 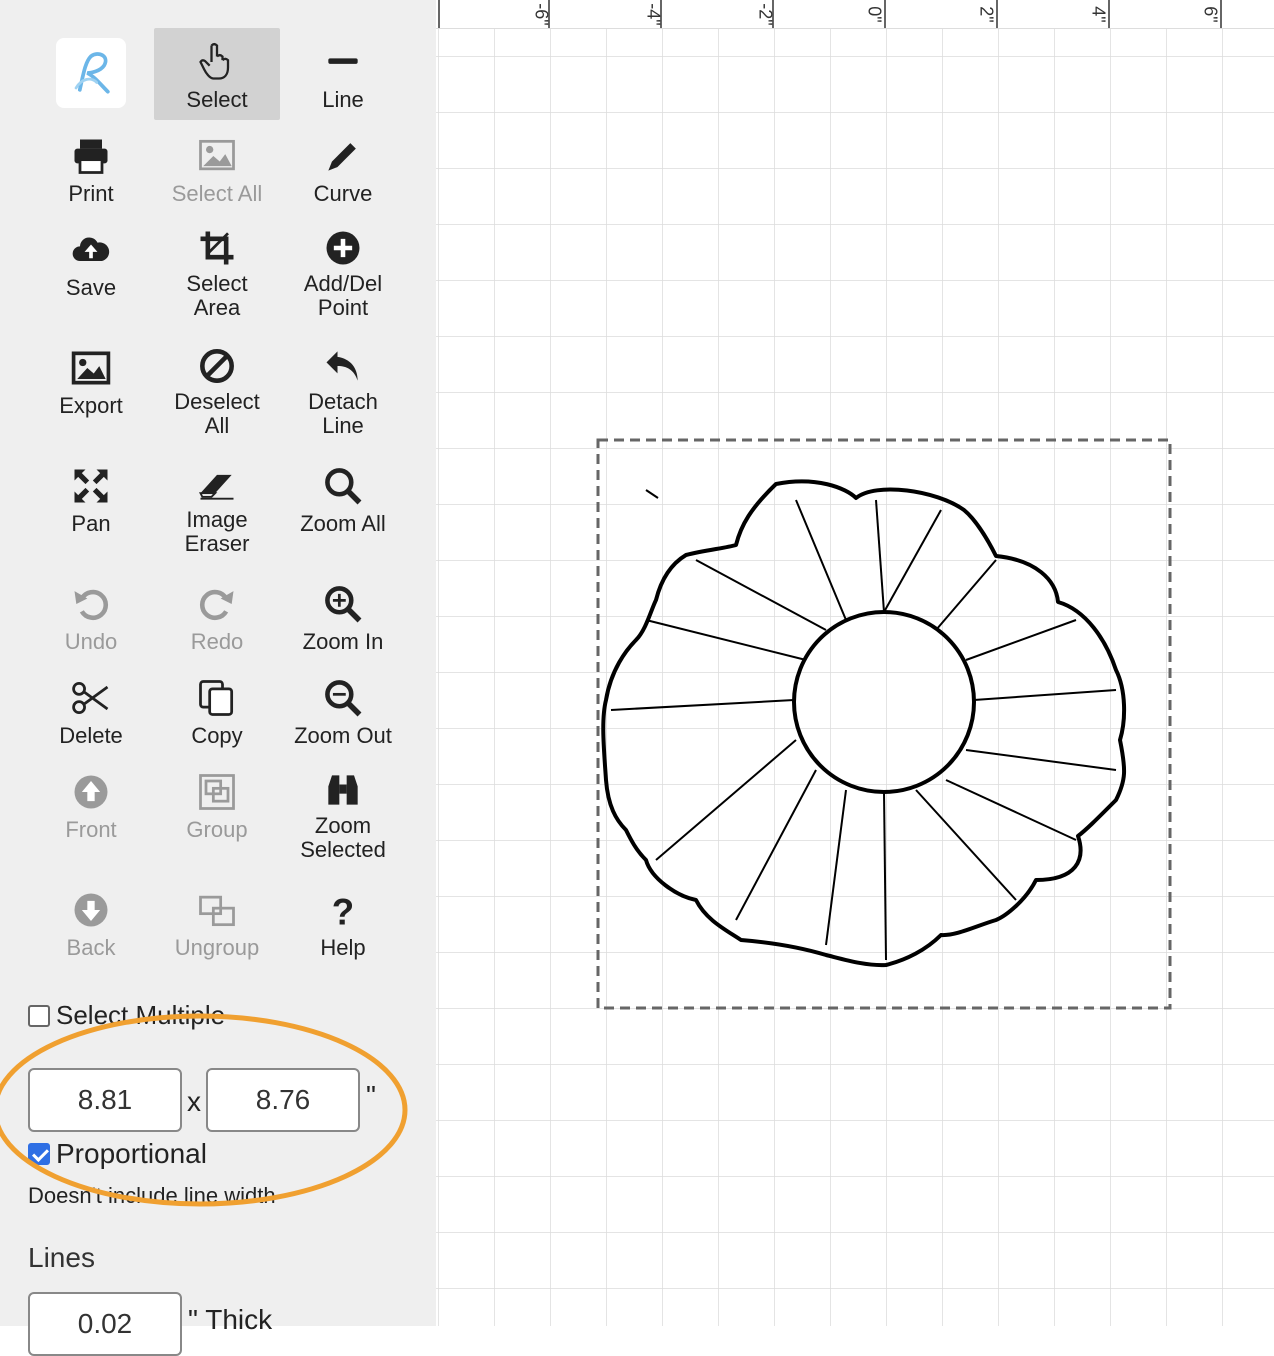 I want to click on tool-delete-button: Delete, so click(x=91, y=714).